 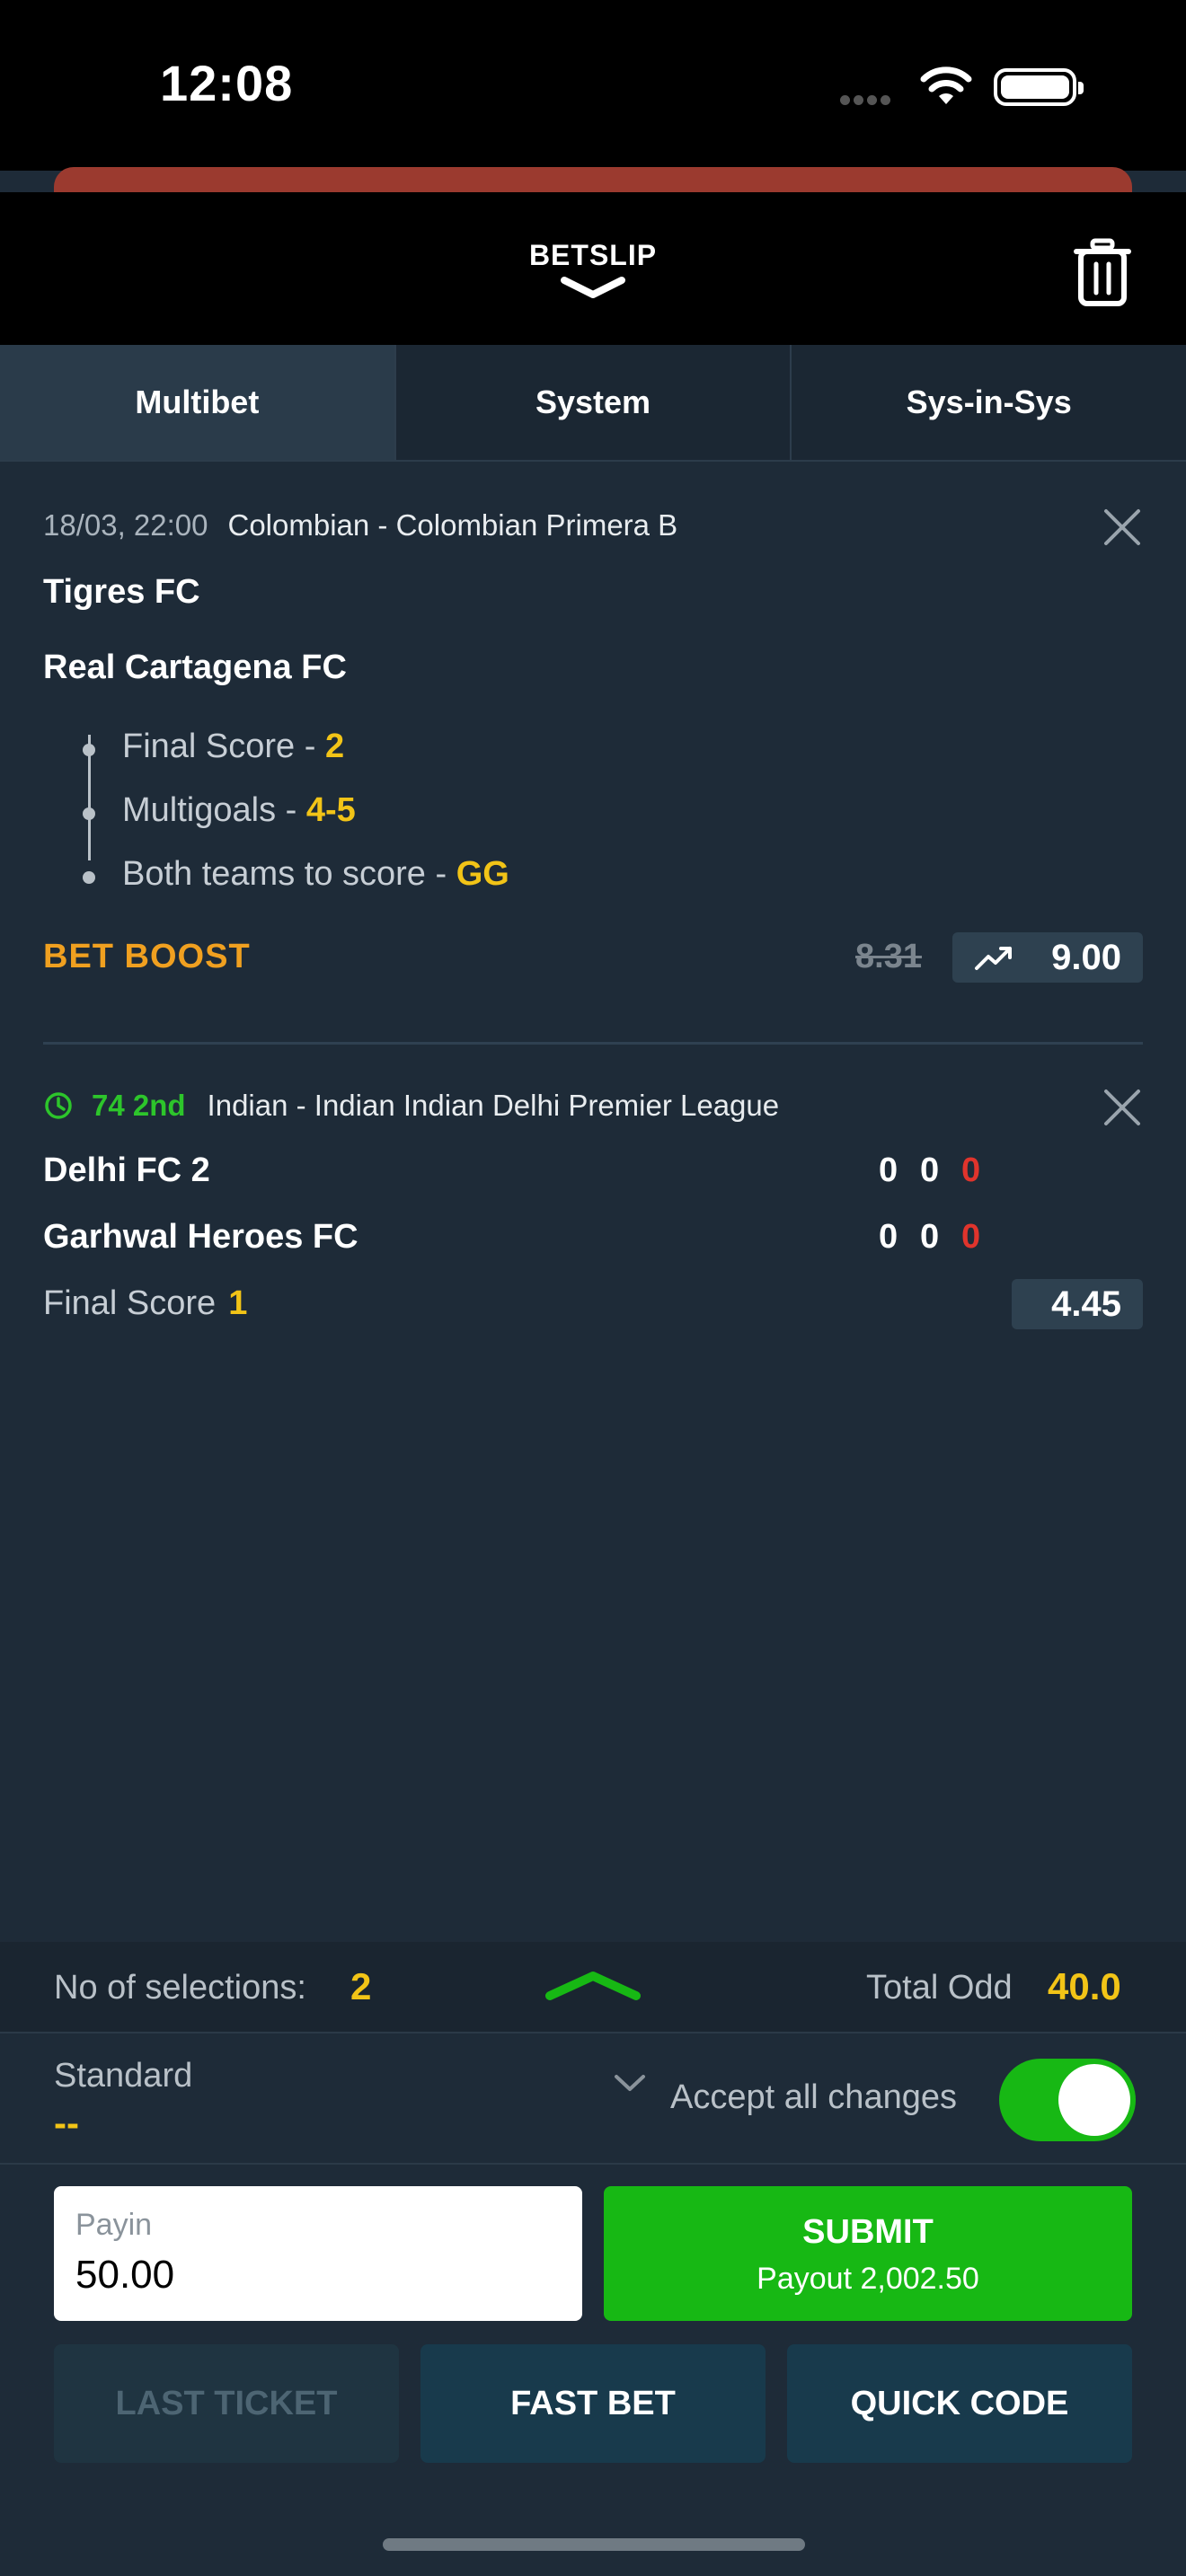 What do you see at coordinates (593, 85) in the screenshot?
I see `status-bar: 12:08` at bounding box center [593, 85].